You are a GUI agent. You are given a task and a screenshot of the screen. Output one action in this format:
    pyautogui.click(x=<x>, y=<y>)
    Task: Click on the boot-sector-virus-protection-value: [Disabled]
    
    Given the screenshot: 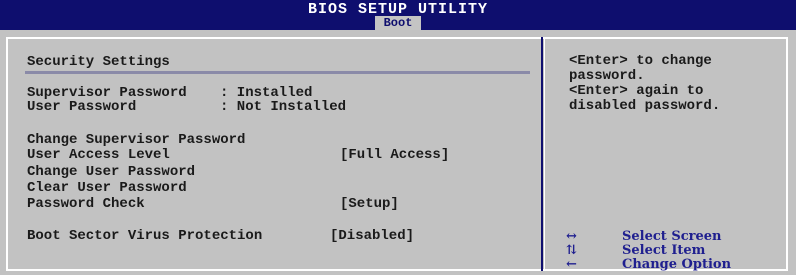 What is the action you would take?
    pyautogui.click(x=372, y=236)
    